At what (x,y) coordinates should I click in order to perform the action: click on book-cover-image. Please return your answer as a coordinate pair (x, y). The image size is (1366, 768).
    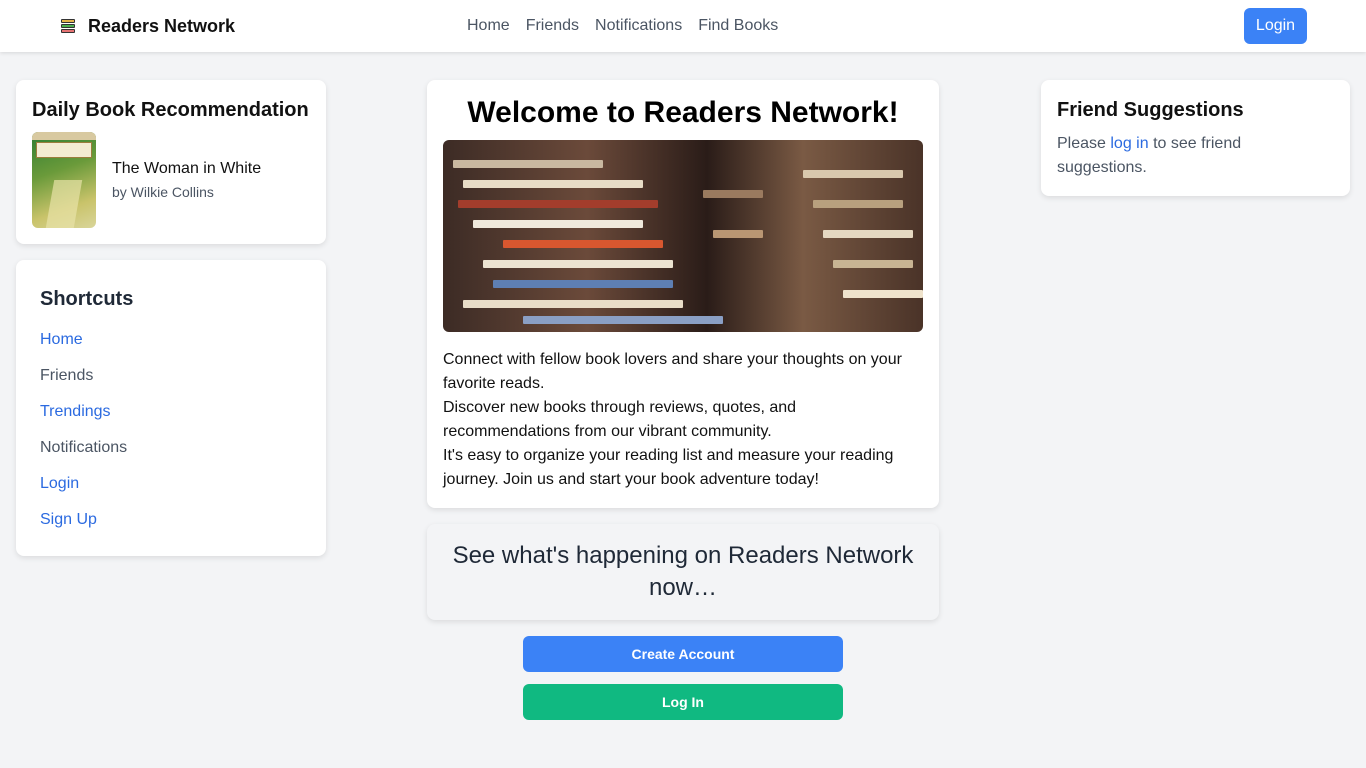
    Looking at the image, I should click on (64, 180).